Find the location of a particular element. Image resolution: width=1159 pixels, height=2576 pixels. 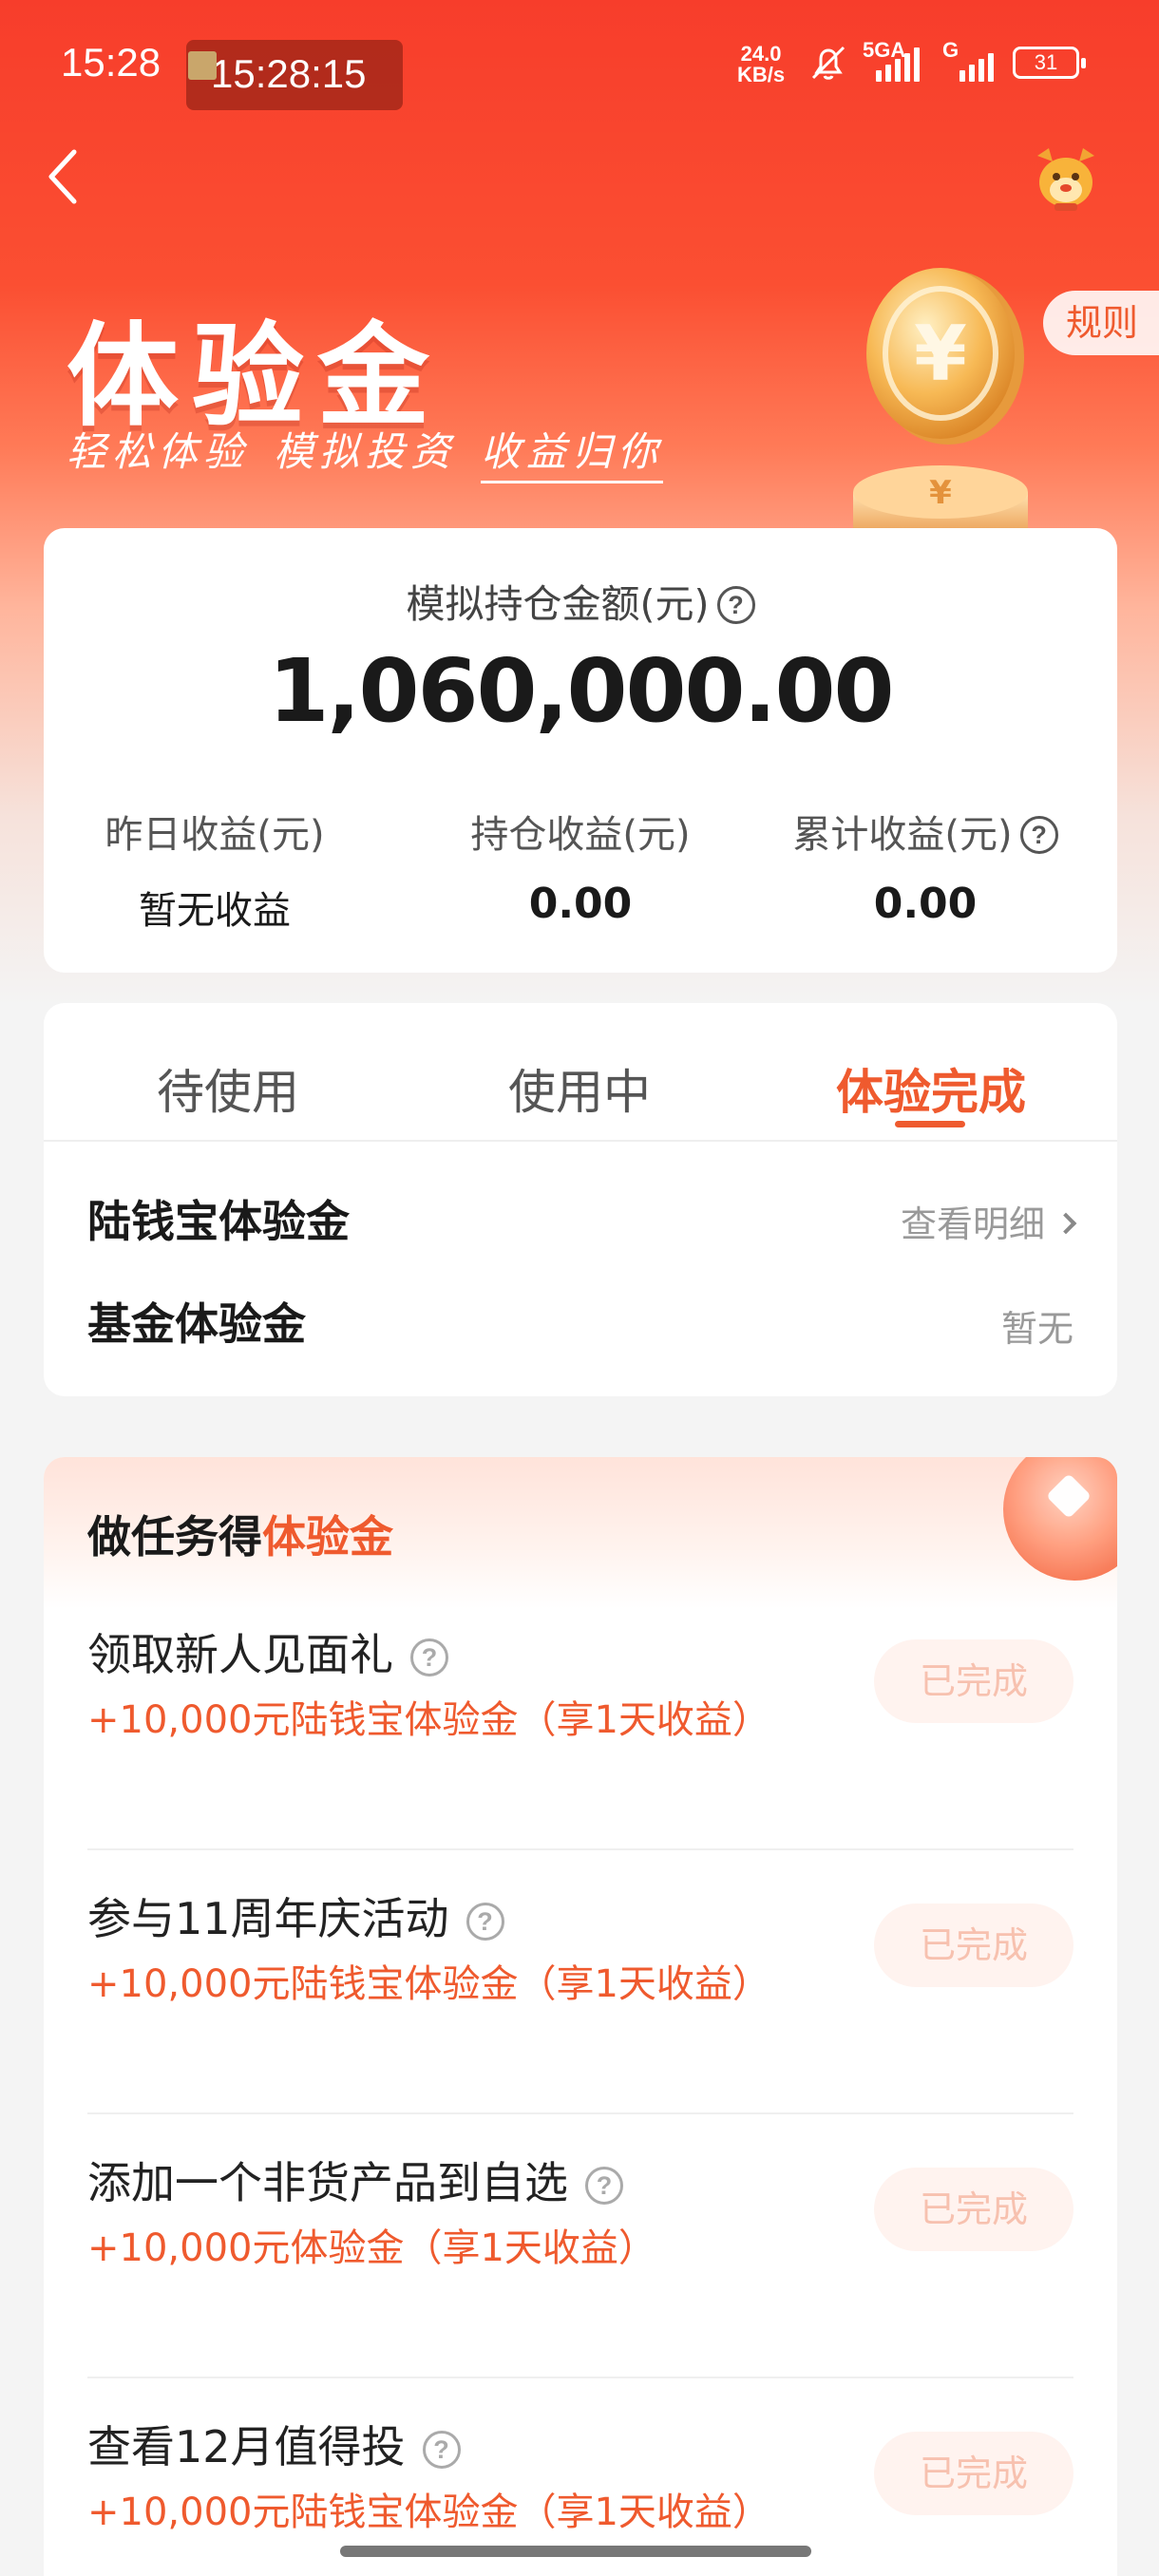

hero-slogan: 轻松体验 模拟投资 收益归你 is located at coordinates (365, 451).